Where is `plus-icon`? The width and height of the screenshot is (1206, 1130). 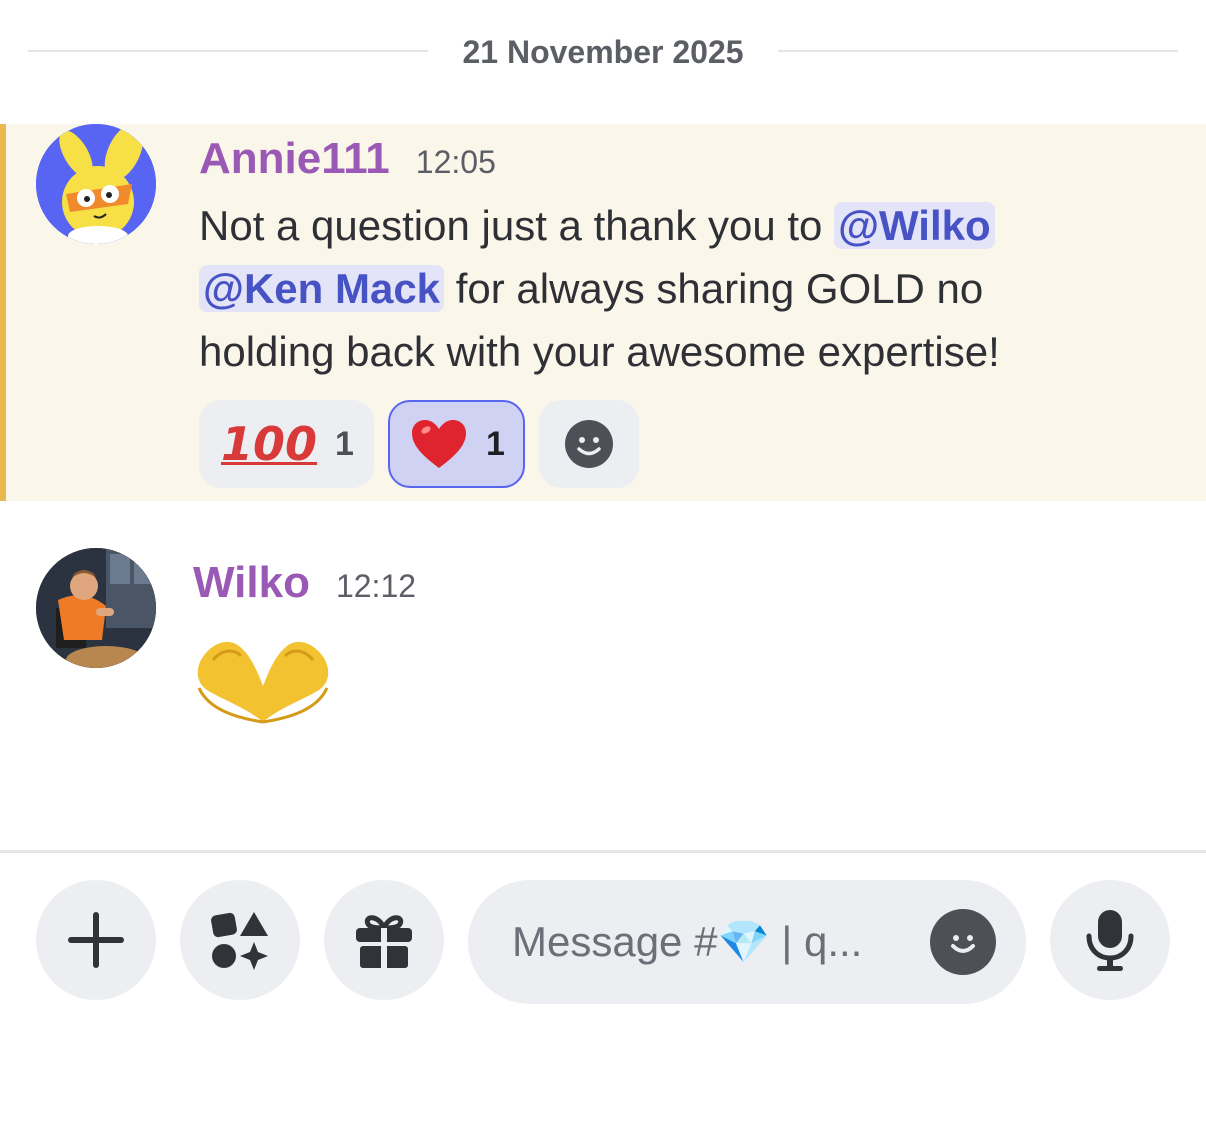
plus-icon is located at coordinates (96, 940).